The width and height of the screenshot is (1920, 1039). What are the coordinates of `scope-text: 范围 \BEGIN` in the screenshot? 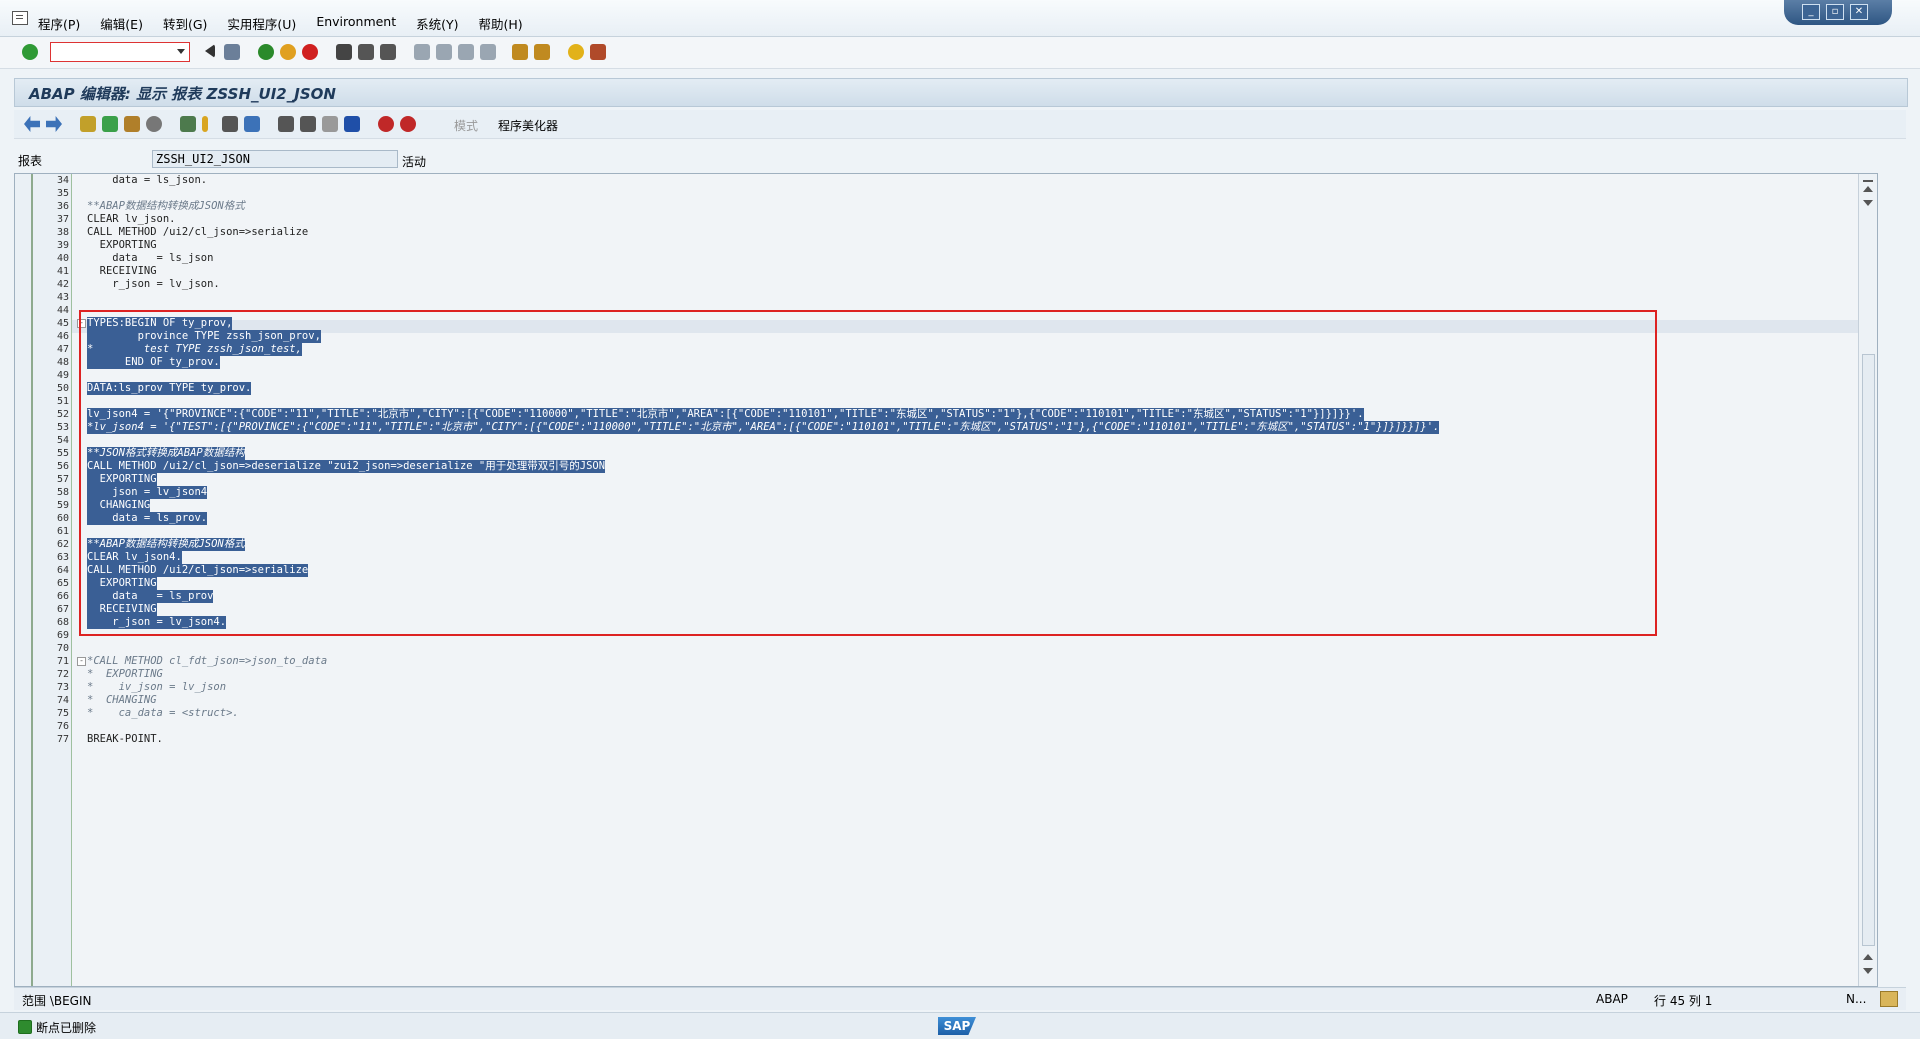 It's located at (57, 1001).